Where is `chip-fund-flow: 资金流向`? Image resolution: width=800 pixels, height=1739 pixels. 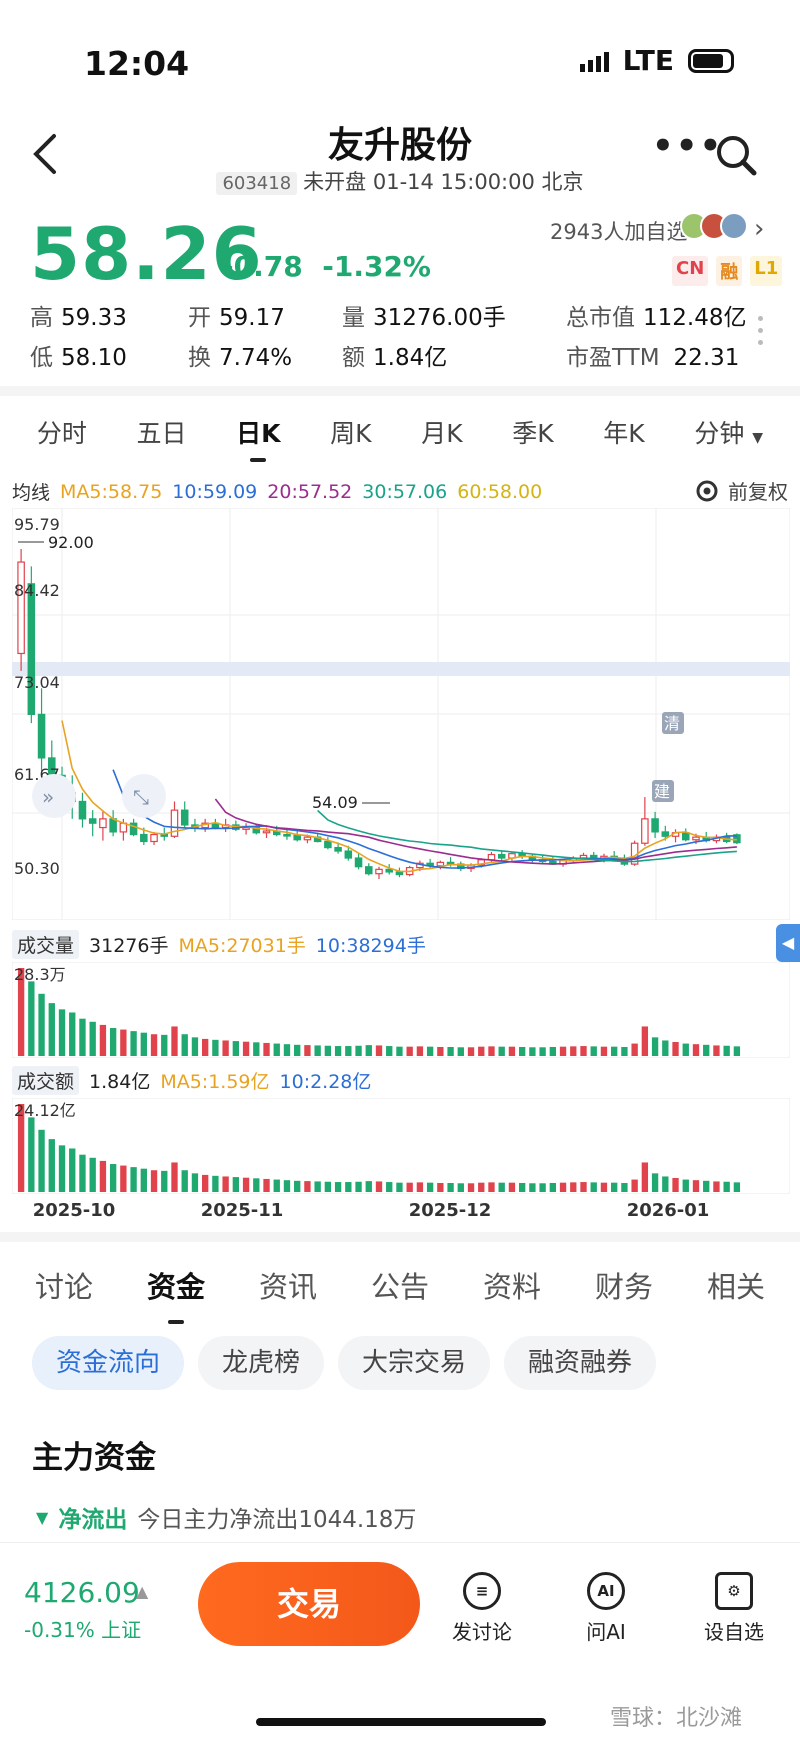 chip-fund-flow: 资金流向 is located at coordinates (108, 1363).